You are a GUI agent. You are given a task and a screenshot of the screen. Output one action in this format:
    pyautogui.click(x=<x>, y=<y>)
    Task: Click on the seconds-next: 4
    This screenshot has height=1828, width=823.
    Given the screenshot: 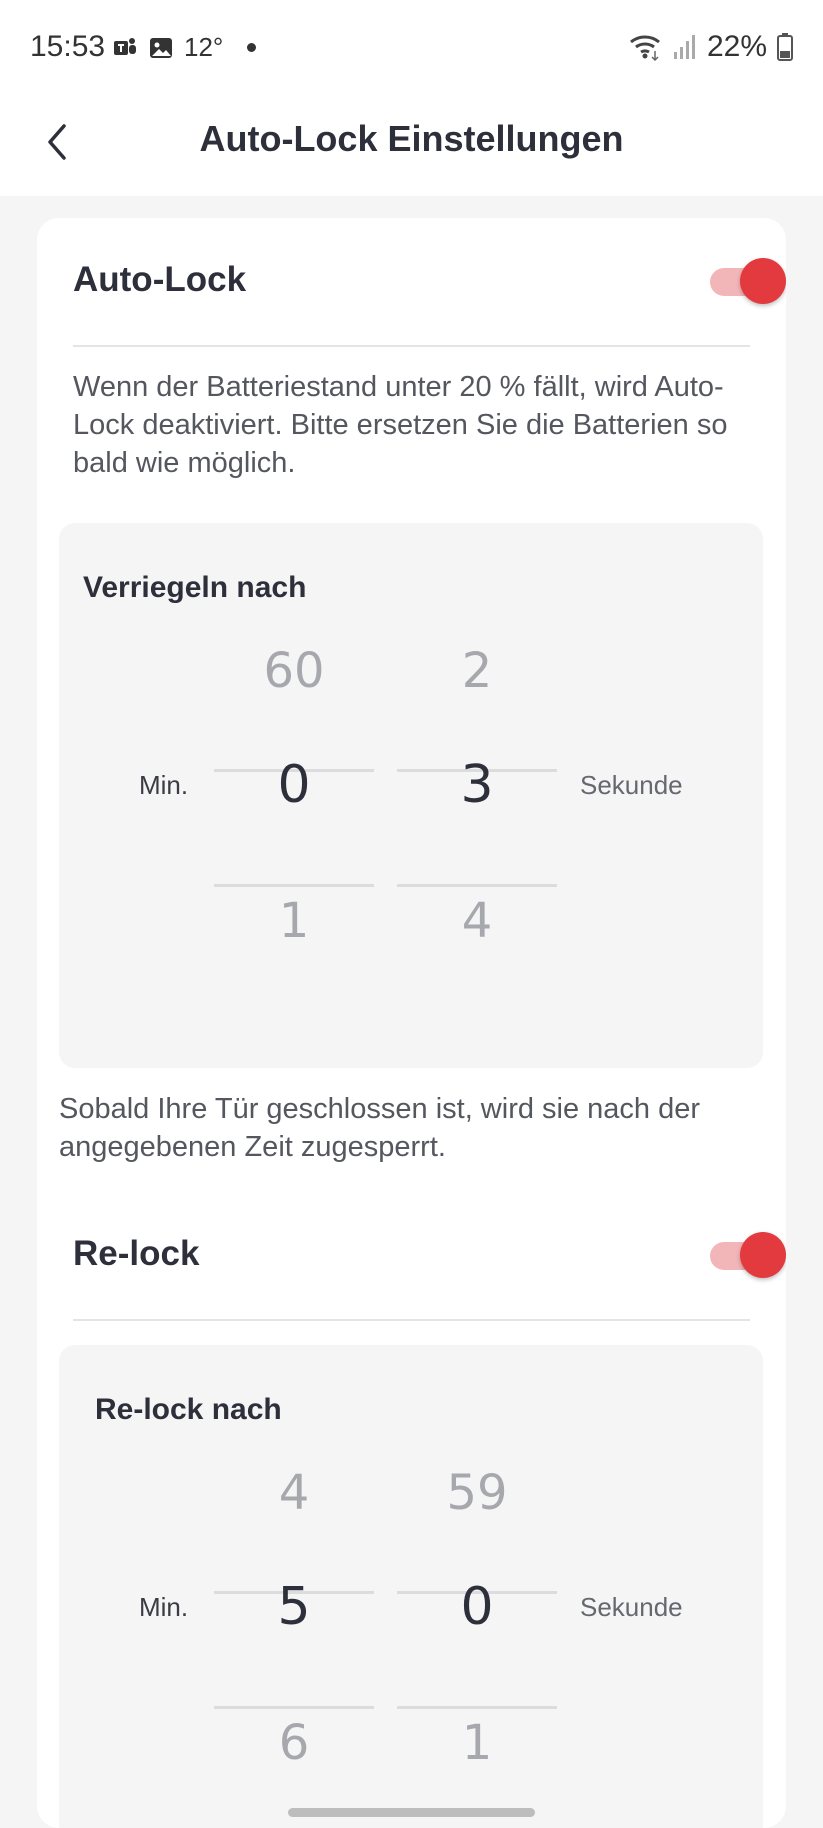 What is the action you would take?
    pyautogui.click(x=477, y=921)
    